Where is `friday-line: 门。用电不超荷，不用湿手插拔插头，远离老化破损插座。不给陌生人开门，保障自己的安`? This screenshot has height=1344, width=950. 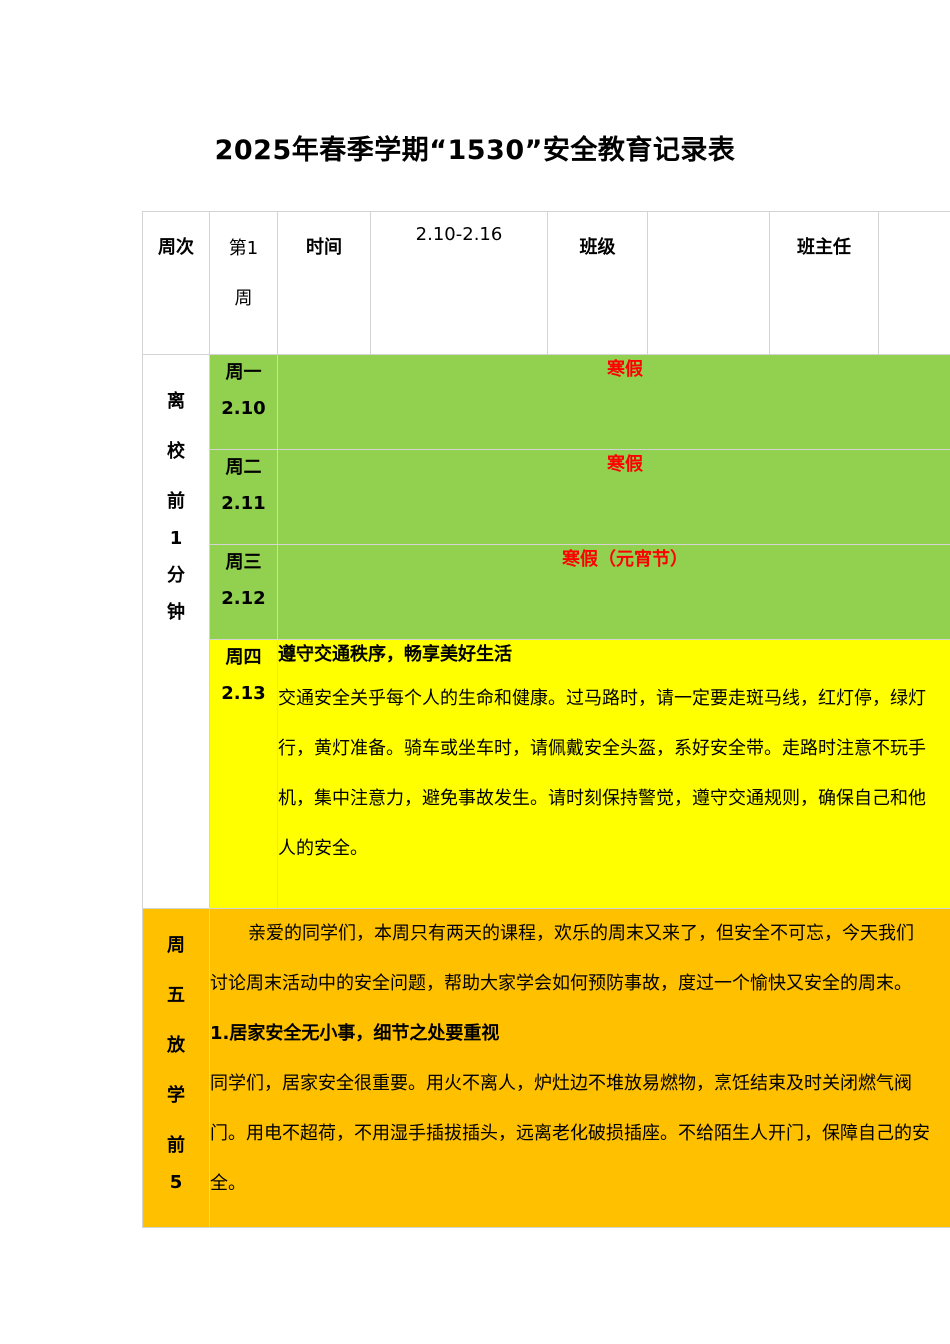 friday-line: 门。用电不超荷，不用湿手插拔插头，远离老化破损插座。不给陌生人开门，保障自己的安 is located at coordinates (570, 1133).